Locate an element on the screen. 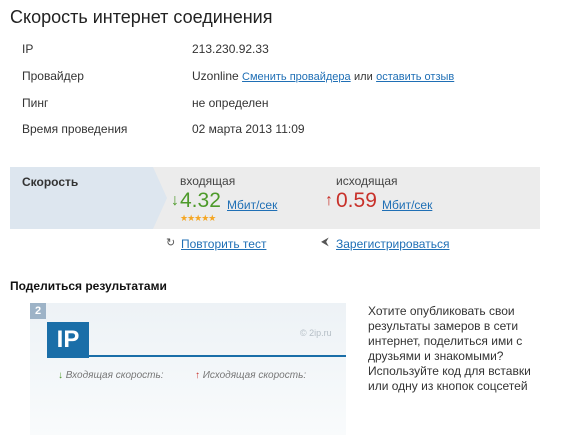 The height and width of the screenshot is (435, 570). repeat-test-link: Повторить тест is located at coordinates (223, 244).